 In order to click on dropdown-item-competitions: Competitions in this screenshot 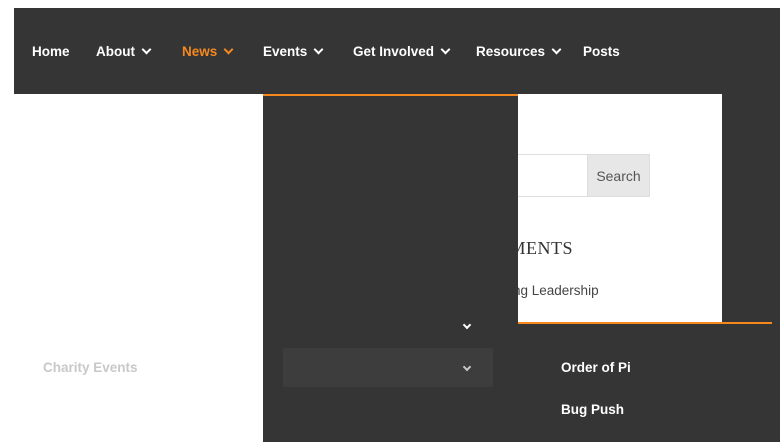, I will do `click(86, 326)`.